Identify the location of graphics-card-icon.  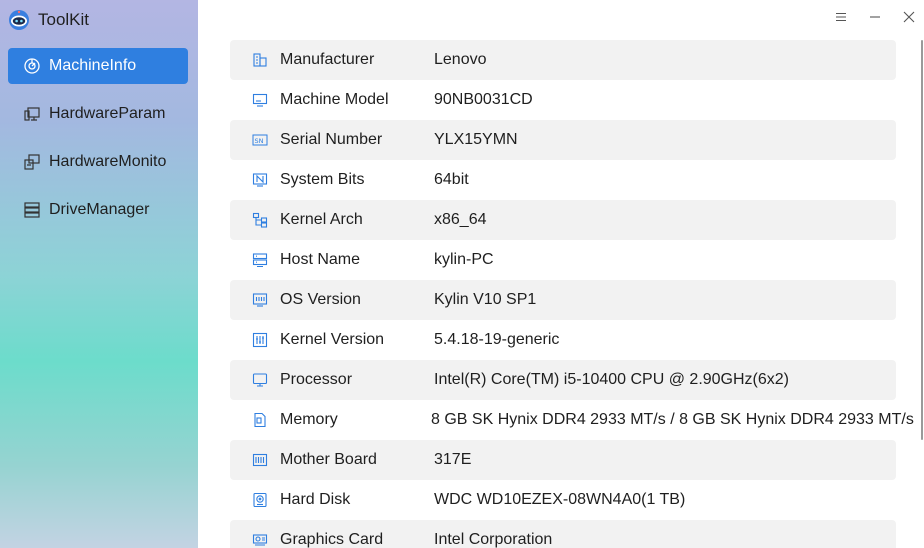
(260, 540).